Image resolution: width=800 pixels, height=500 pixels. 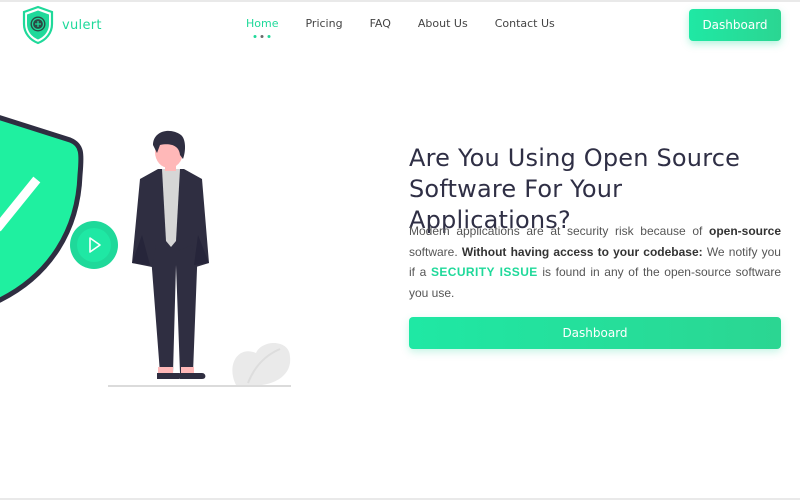 What do you see at coordinates (484, 272) in the screenshot?
I see `security-issue-highlight: SECURITY ISSUE` at bounding box center [484, 272].